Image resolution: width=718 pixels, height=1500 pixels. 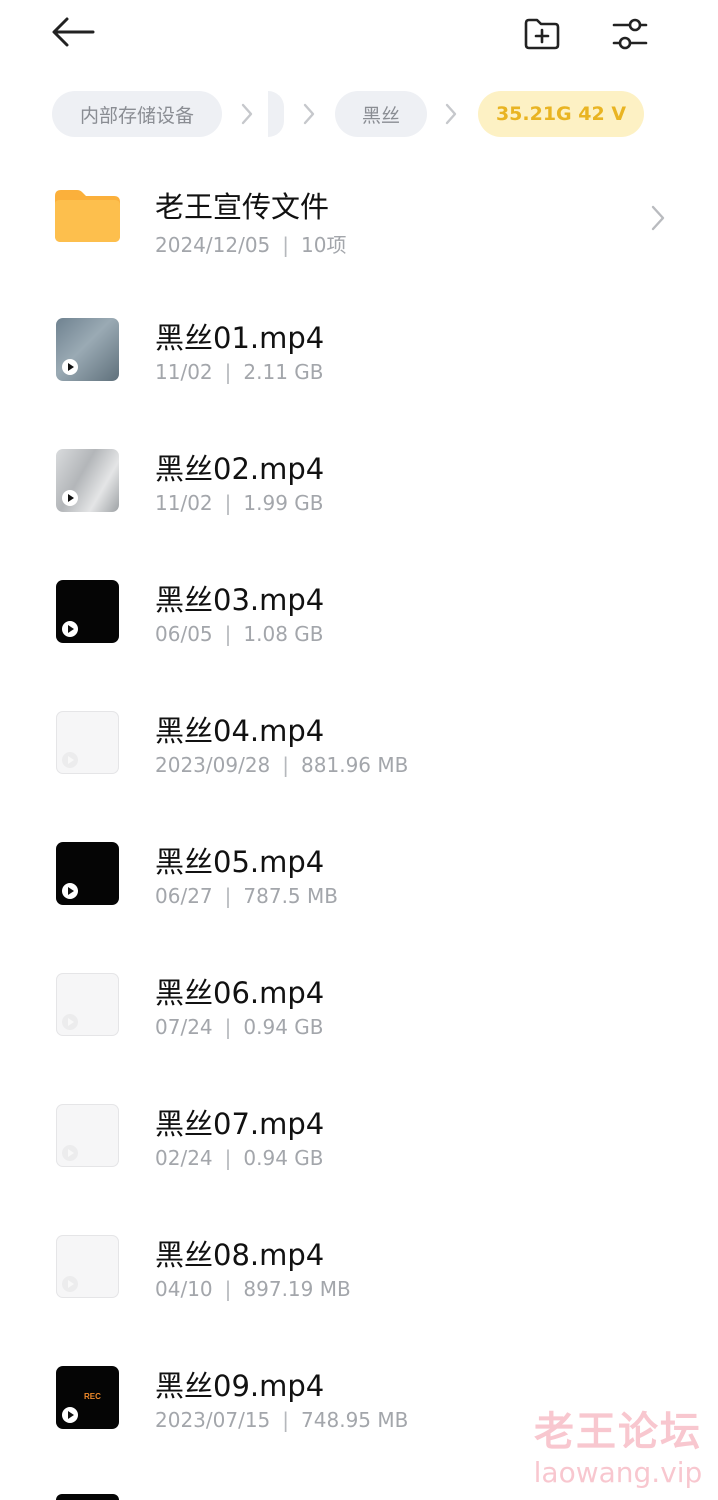 What do you see at coordinates (355, 765) in the screenshot?
I see `file-size: 881.96 MB` at bounding box center [355, 765].